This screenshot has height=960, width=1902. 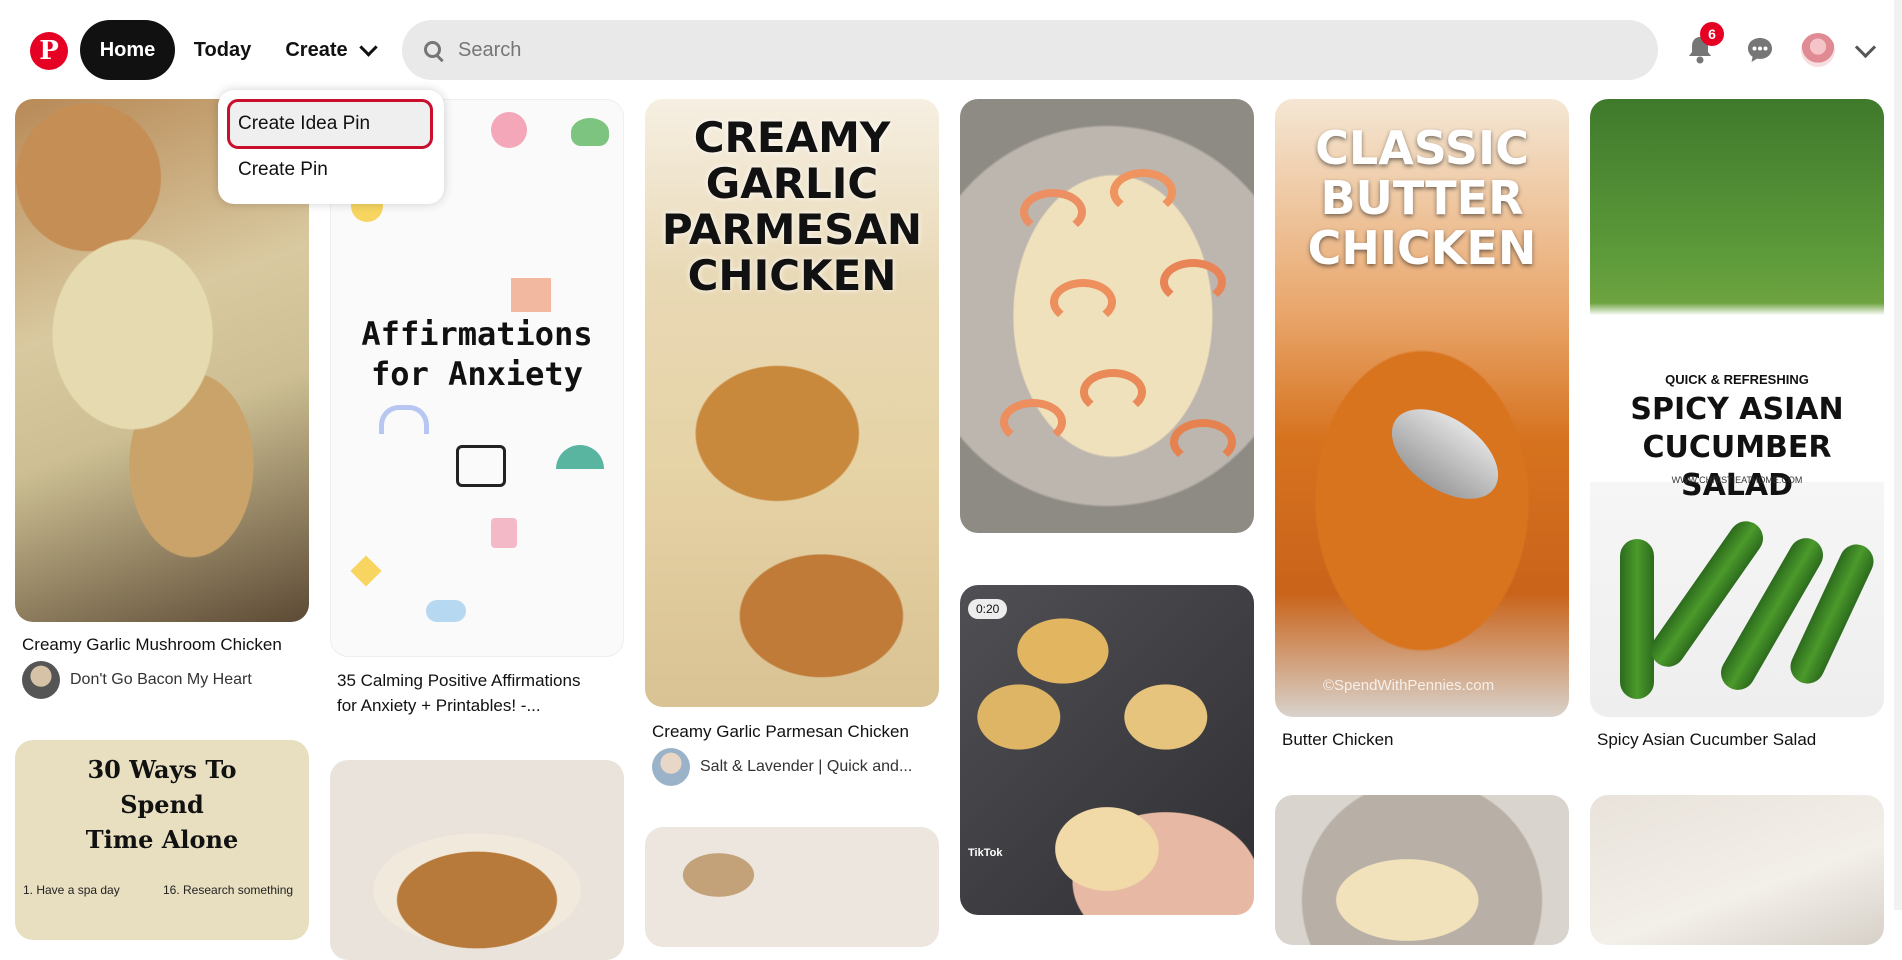 What do you see at coordinates (161, 679) in the screenshot?
I see `source-name: Don't Go Bacon My Heart` at bounding box center [161, 679].